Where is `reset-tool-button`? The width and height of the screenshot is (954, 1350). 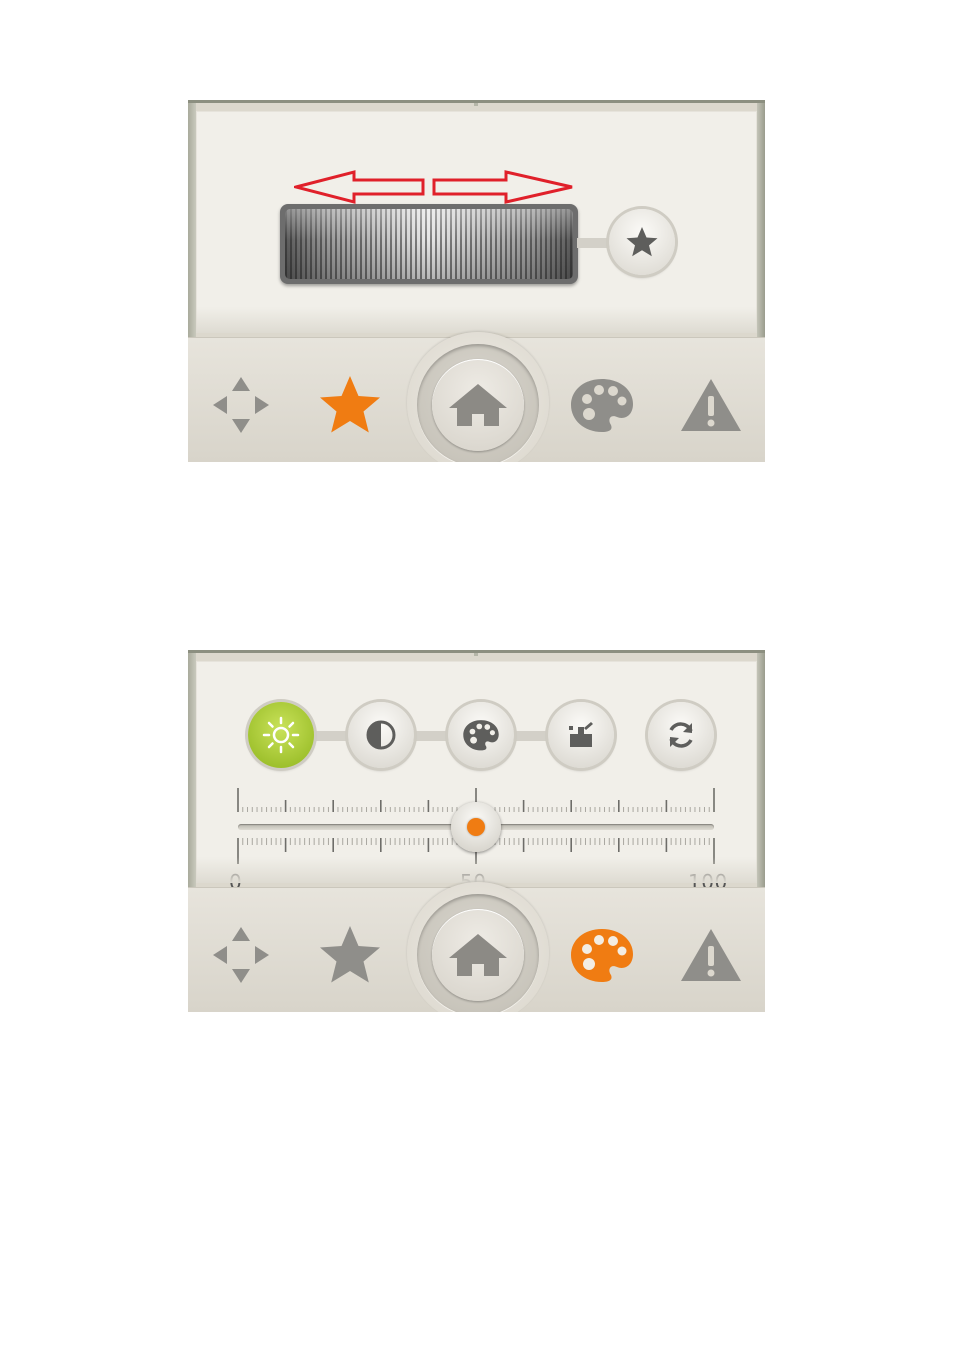
reset-tool-button is located at coordinates (681, 735).